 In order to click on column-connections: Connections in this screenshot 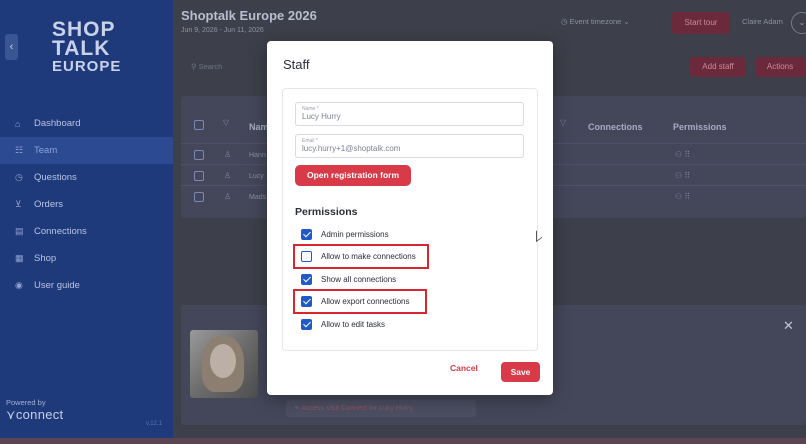, I will do `click(615, 127)`.